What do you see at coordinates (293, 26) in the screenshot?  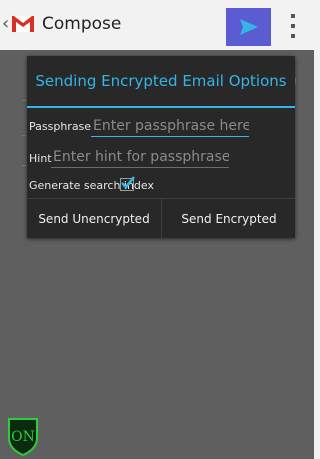 I see `overflow-menu-icon` at bounding box center [293, 26].